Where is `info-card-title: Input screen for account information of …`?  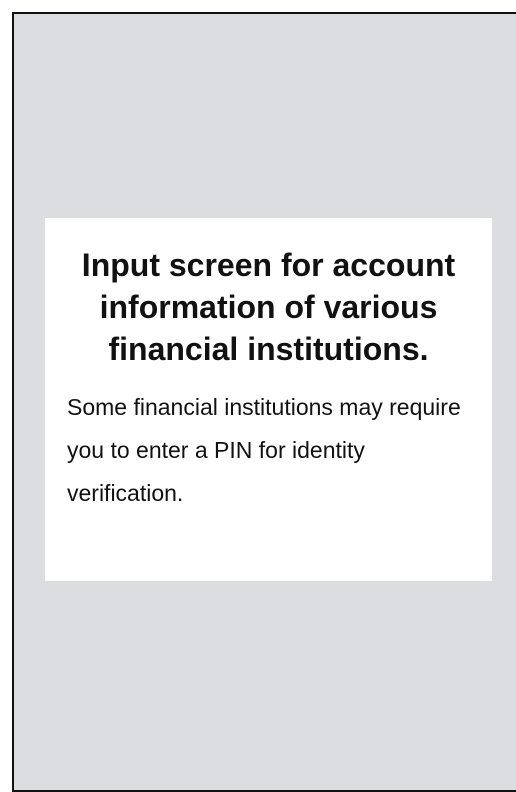 info-card-title: Input screen for account information of … is located at coordinates (268, 307).